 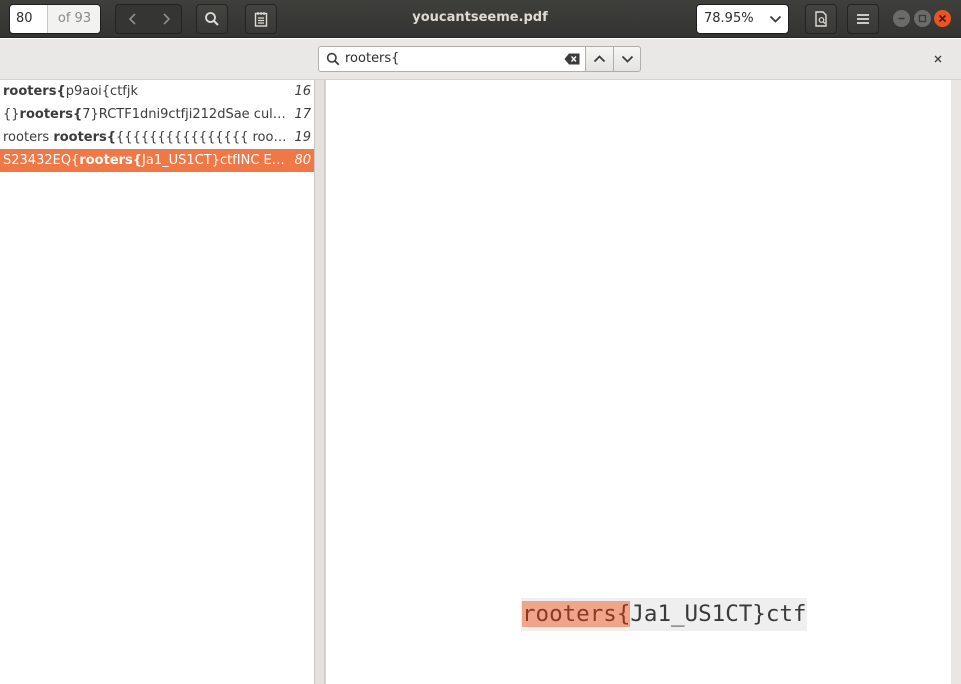 I want to click on search-result-item: rooters{p9aoi{ctfjk 16, so click(x=157, y=91).